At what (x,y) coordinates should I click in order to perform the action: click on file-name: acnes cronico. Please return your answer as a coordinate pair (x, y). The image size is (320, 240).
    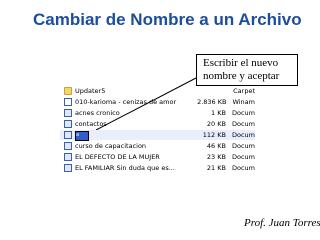
    Looking at the image, I should click on (97, 113).